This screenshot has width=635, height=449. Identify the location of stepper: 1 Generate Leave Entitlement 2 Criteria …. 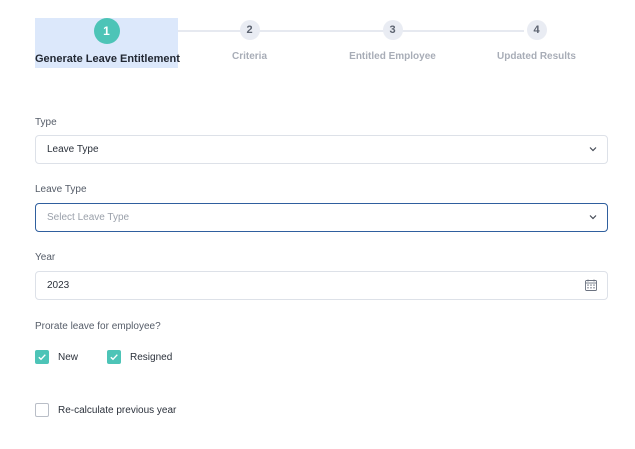
(321, 43).